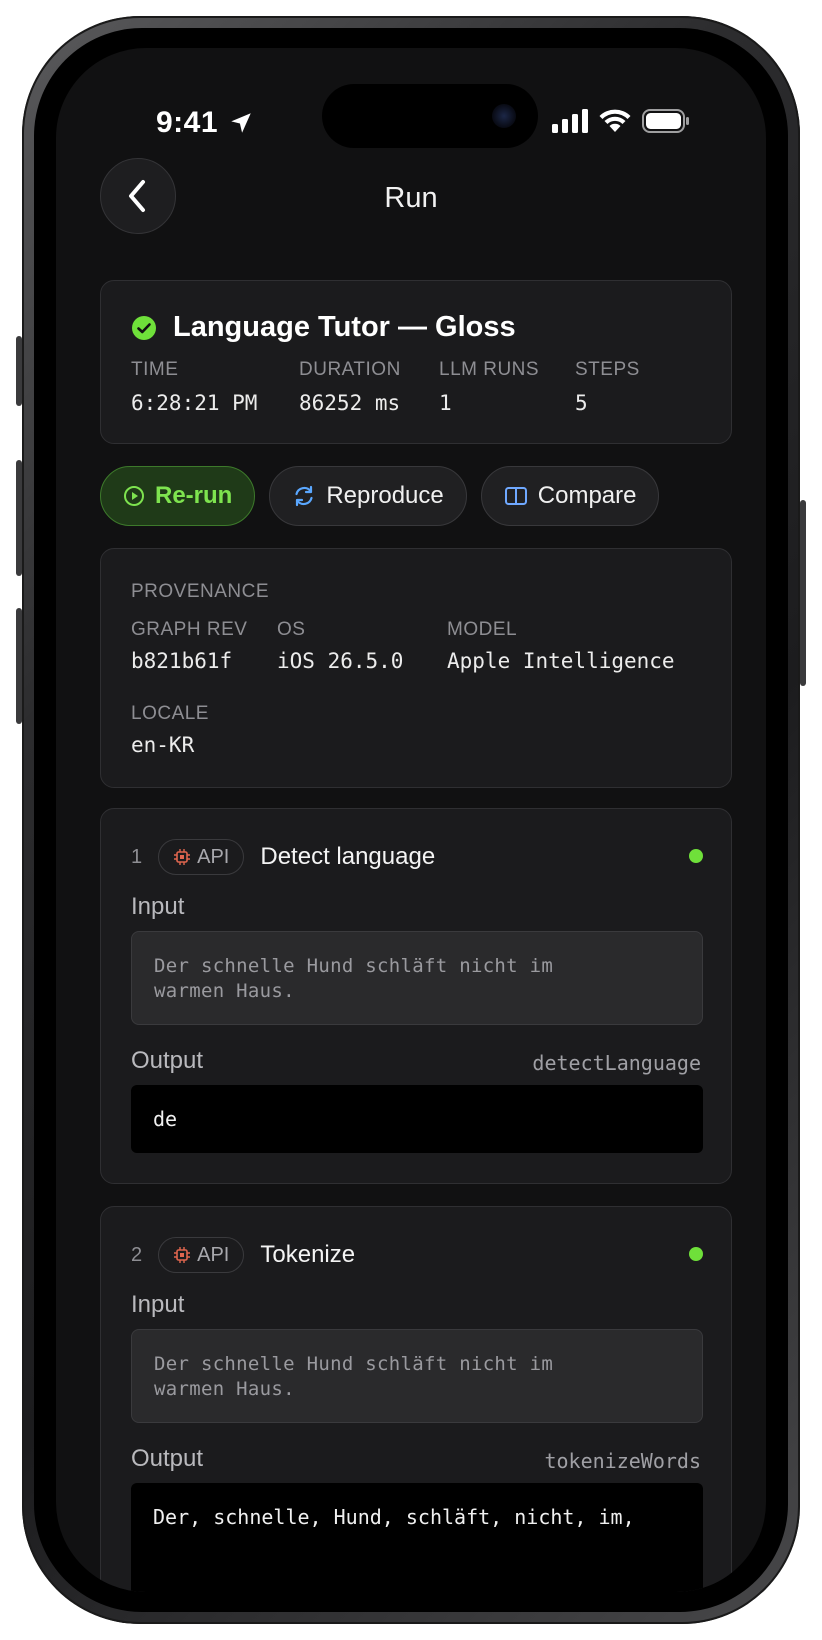 The height and width of the screenshot is (1640, 822). Describe the element at coordinates (144, 327) in the screenshot. I see `checkmark-circle-icon` at that location.